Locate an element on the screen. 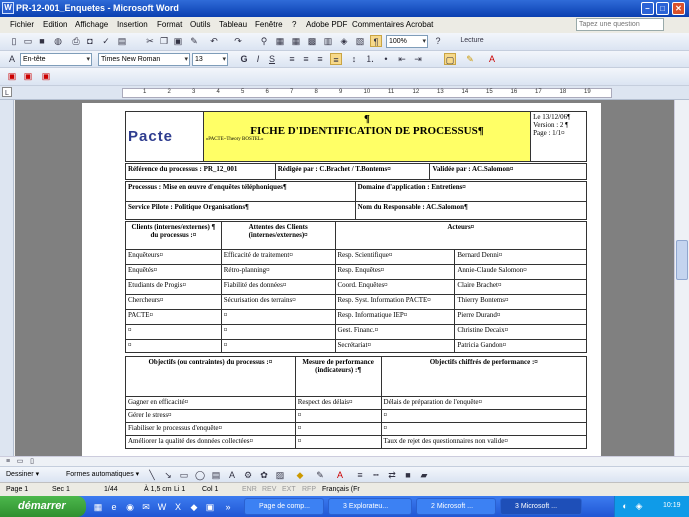 This screenshot has height=517, width=689. picture-icon: ▨ is located at coordinates (280, 475).